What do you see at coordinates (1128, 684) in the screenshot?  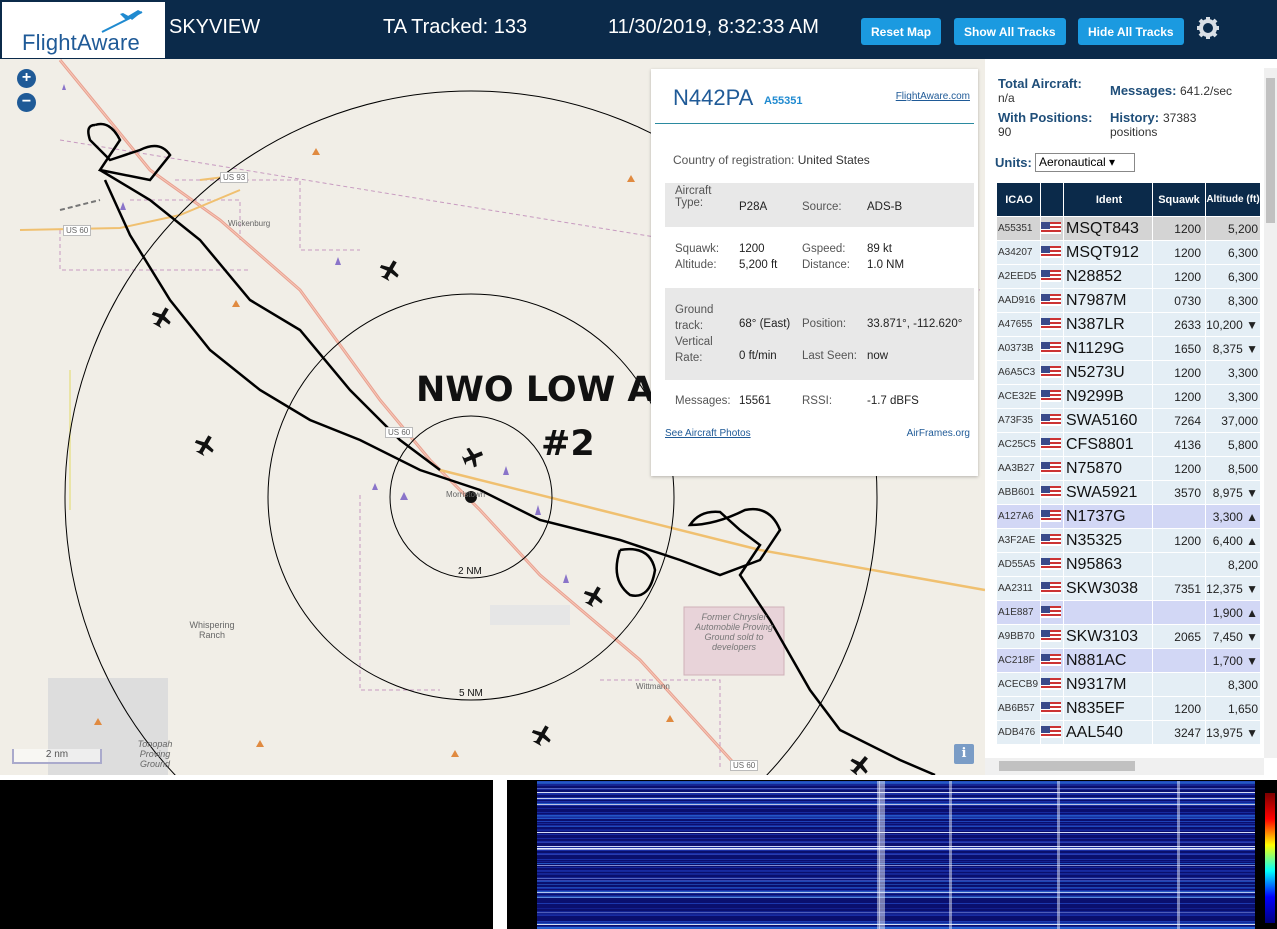 I see `aircraft-row: ACECB9 N9317M 8,300` at bounding box center [1128, 684].